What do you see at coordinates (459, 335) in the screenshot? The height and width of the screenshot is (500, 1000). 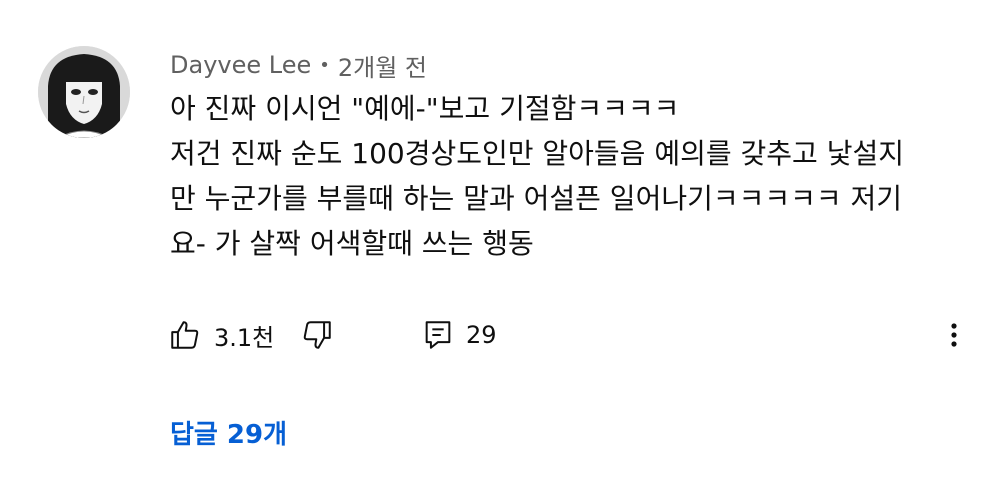 I see `reply-button: 29` at bounding box center [459, 335].